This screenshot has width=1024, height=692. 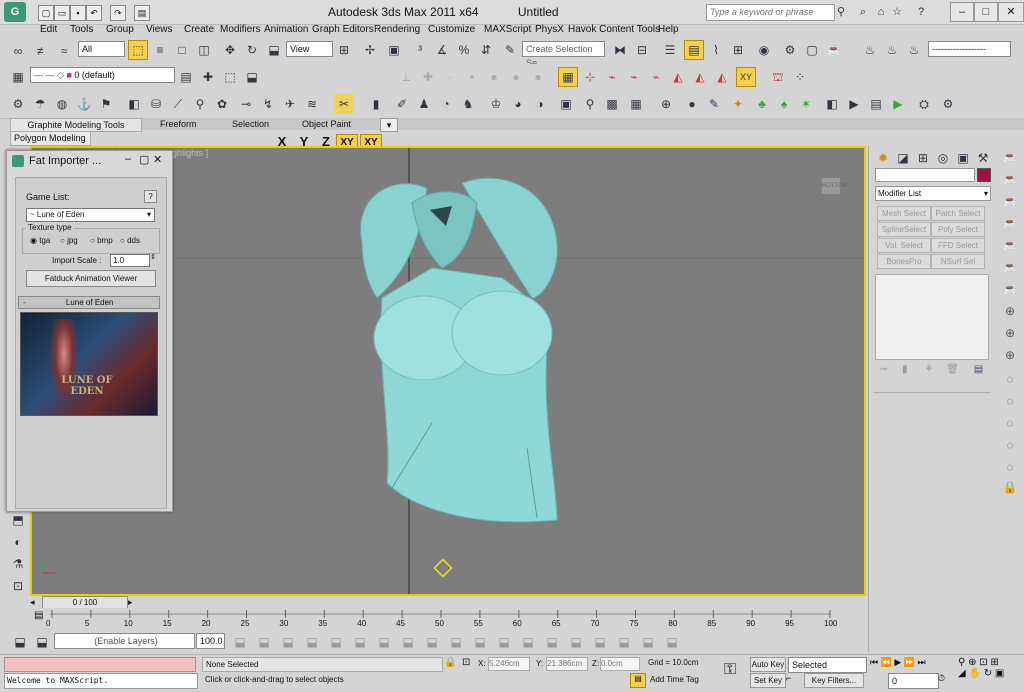 I want to click on binoculars-icon: ⚲, so click(x=841, y=12).